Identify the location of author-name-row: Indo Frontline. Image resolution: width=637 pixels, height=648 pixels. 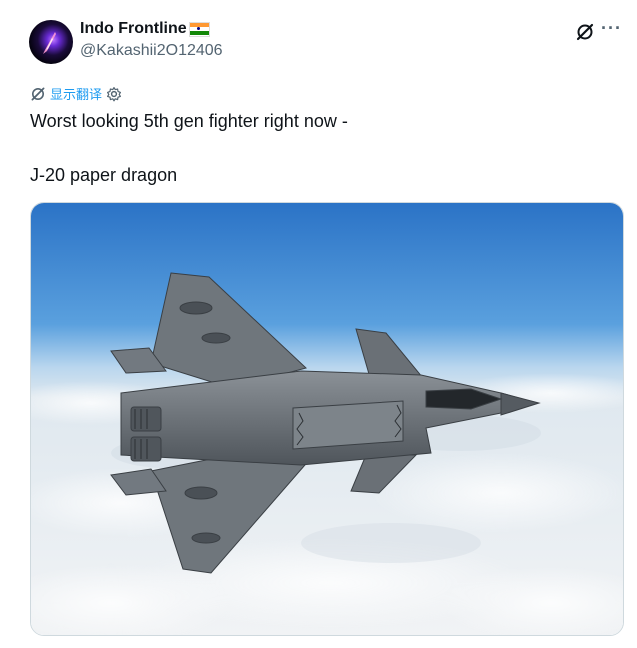
(145, 29).